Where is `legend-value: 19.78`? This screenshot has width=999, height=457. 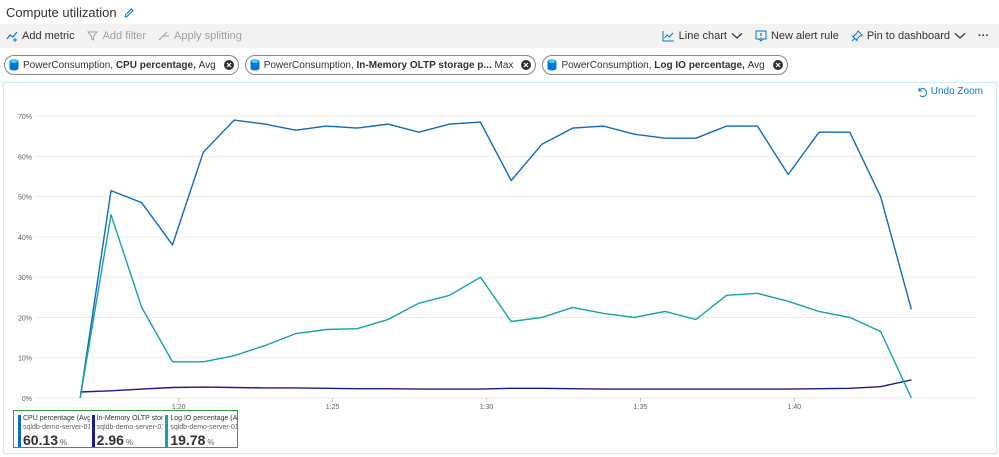 legend-value: 19.78 is located at coordinates (188, 439).